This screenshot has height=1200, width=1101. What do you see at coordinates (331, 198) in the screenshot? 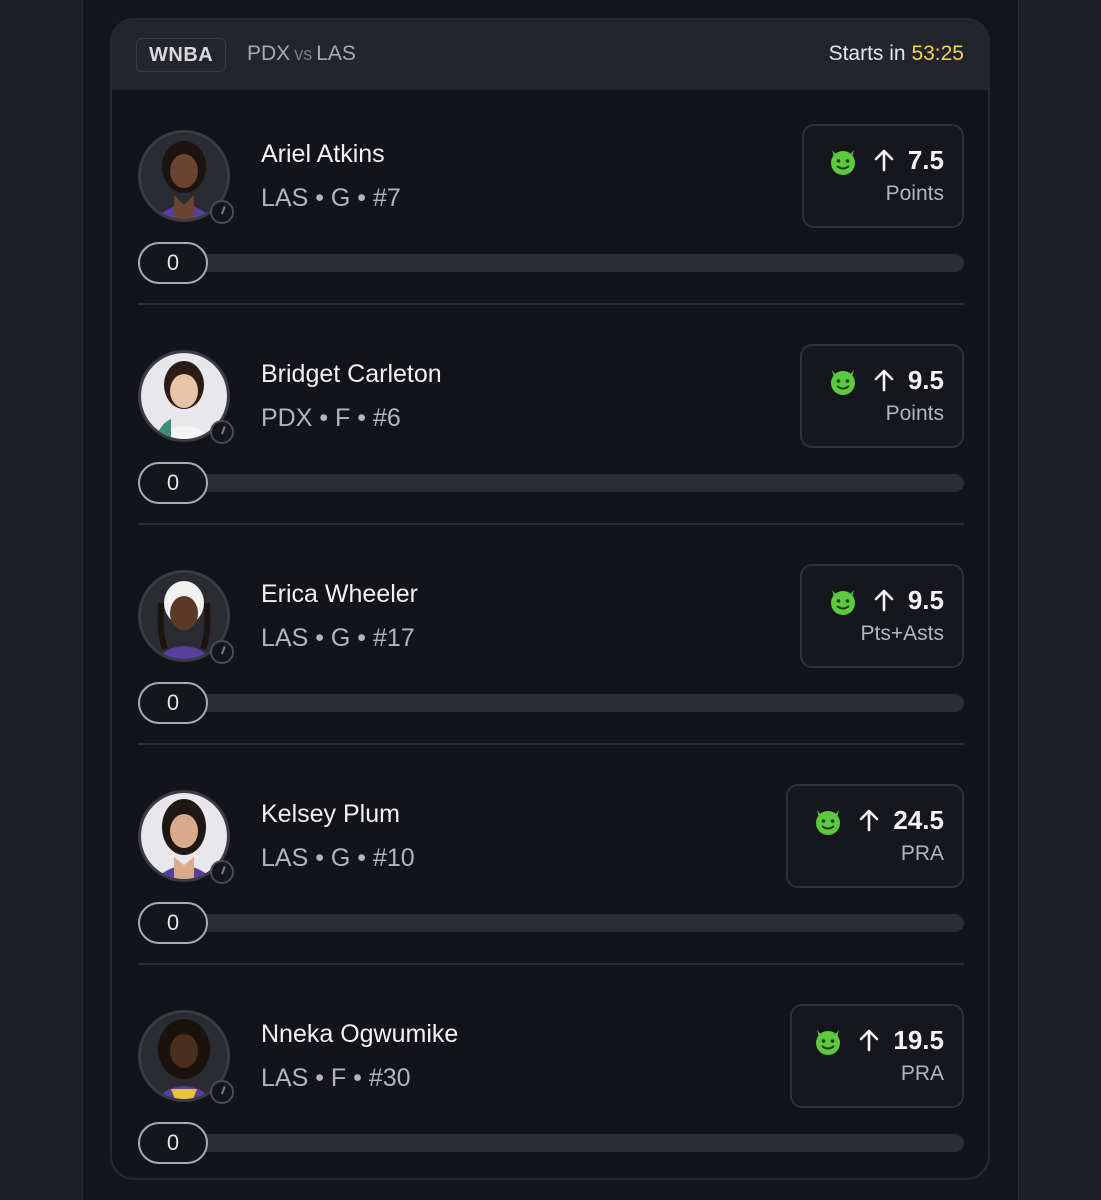
I see `player-meta: LAS • G • #7` at bounding box center [331, 198].